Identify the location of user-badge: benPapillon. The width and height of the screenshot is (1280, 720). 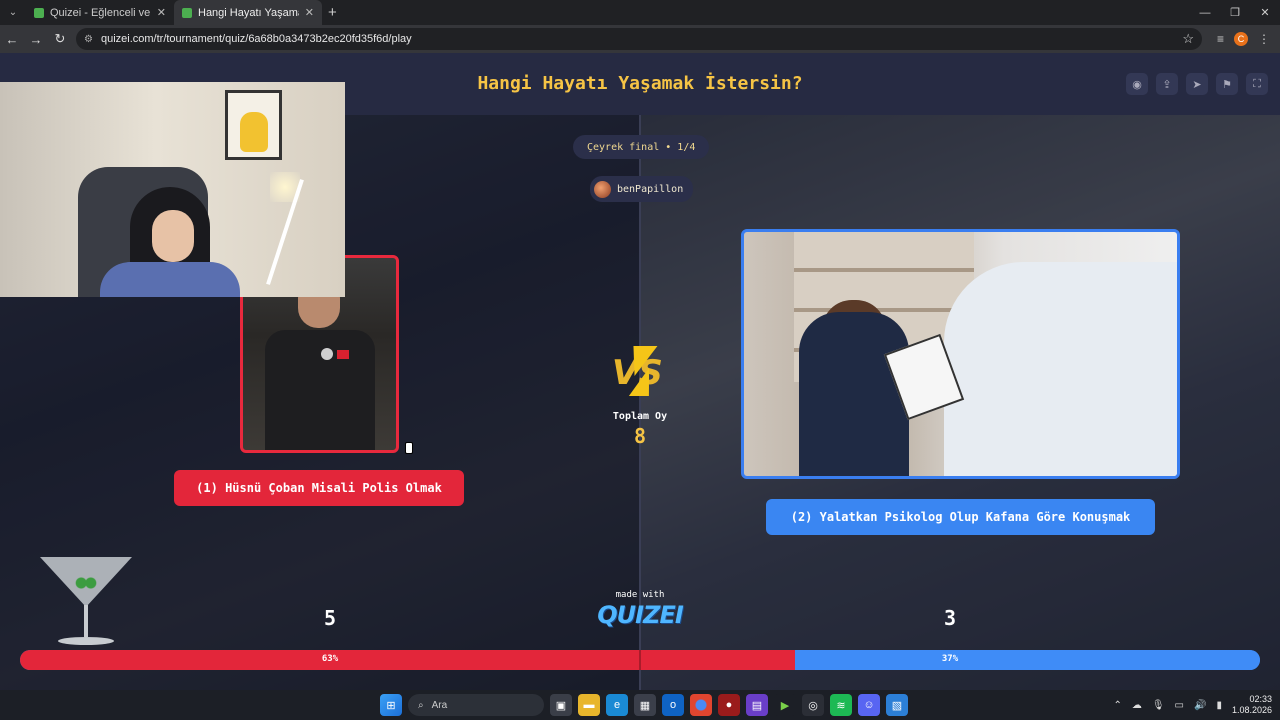
(642, 189).